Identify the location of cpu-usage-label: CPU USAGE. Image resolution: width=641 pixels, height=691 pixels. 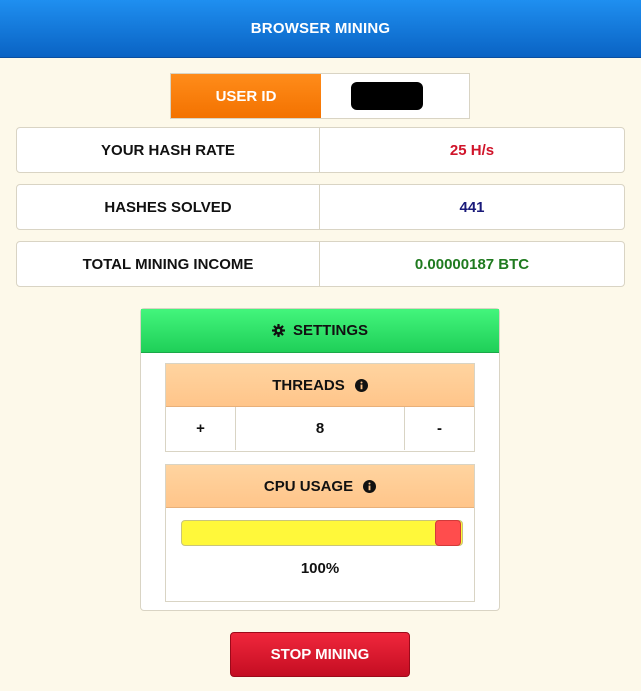
(308, 486).